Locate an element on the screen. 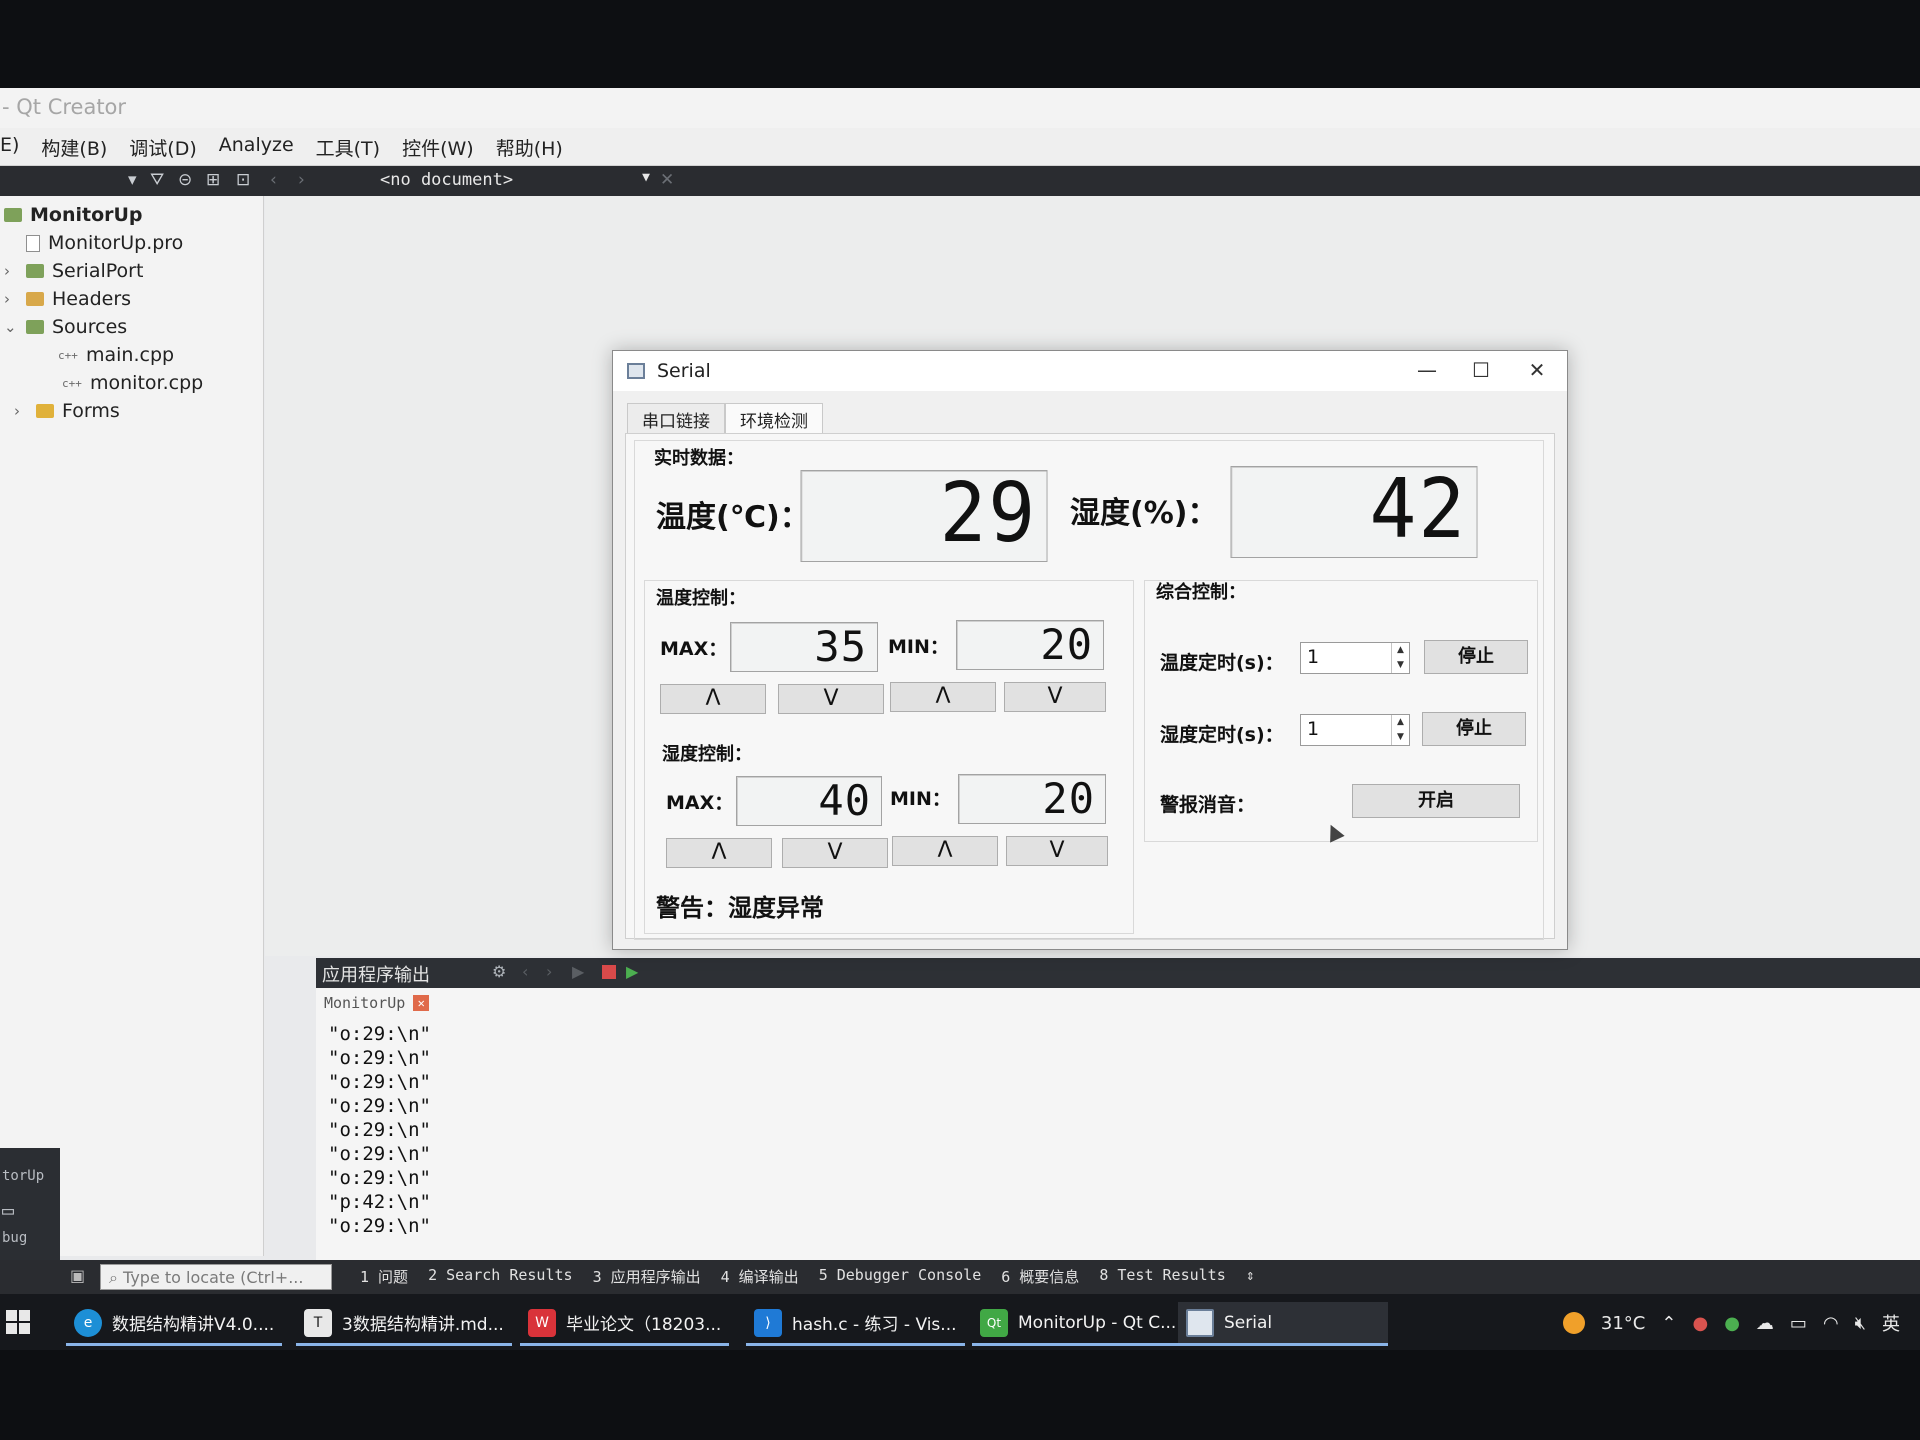 Image resolution: width=1920 pixels, height=1440 pixels. taskbar-item-label: Serial is located at coordinates (1248, 1322).